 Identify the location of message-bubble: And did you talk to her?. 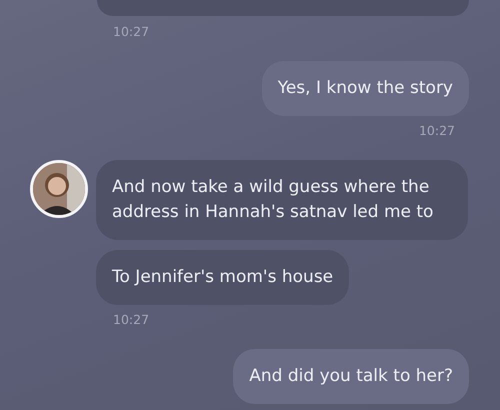
(351, 376).